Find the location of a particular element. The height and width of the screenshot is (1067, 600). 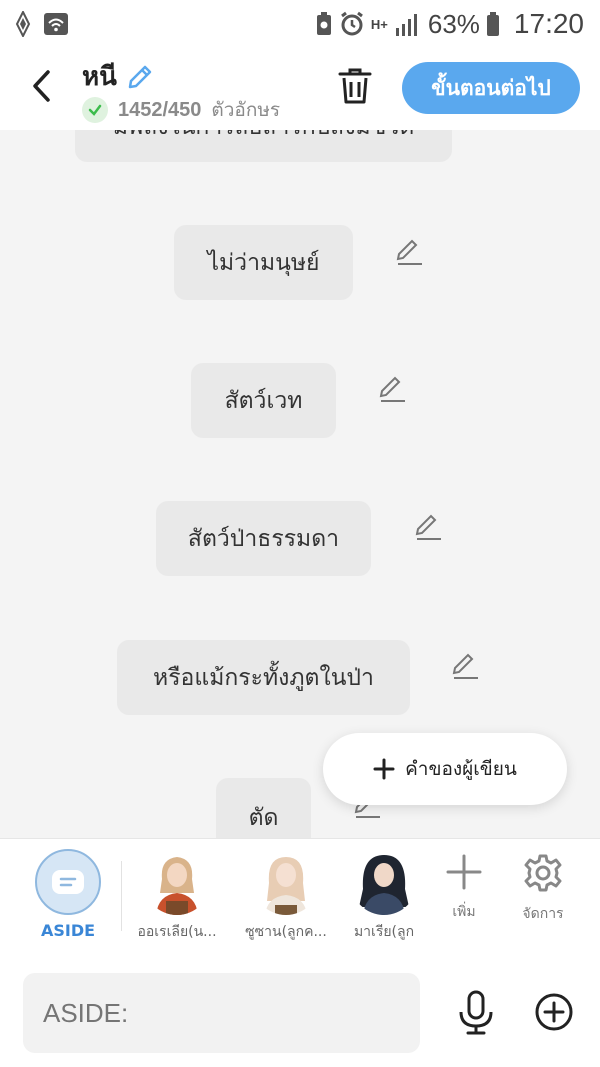

message-bubble: สัตว์ป่าธรรมดา is located at coordinates (263, 538).